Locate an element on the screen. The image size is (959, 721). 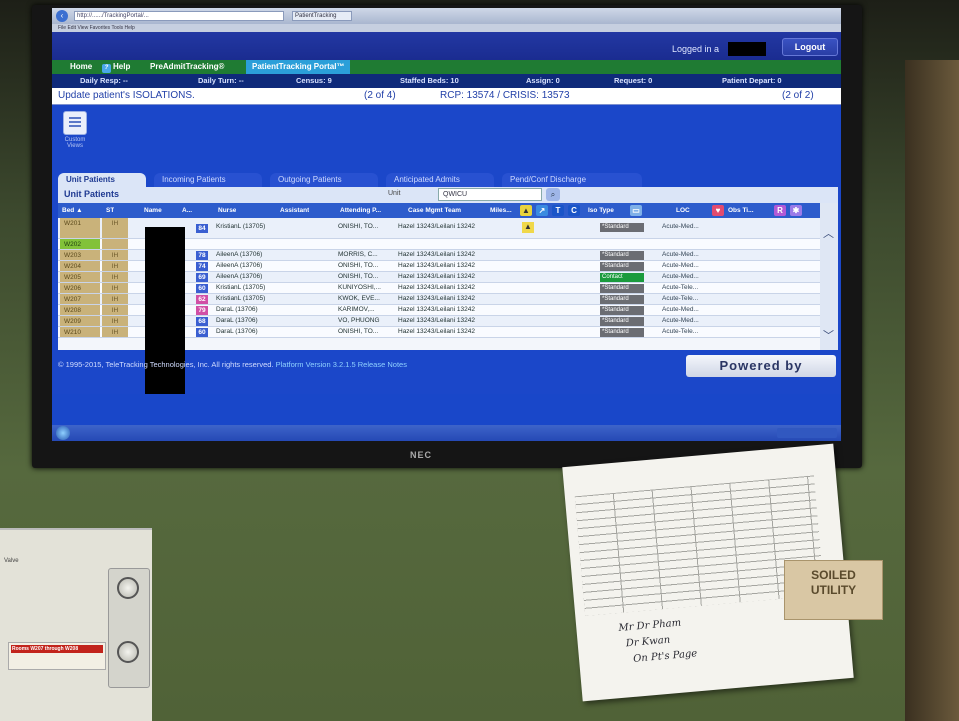
unit-label: Unit is located at coordinates (394, 193).